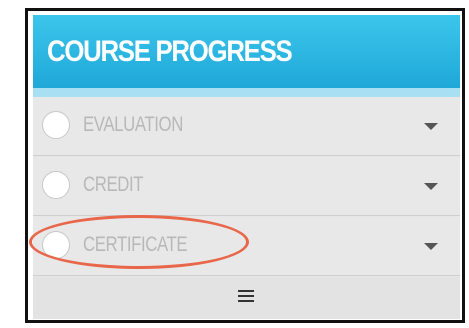 The width and height of the screenshot is (469, 328). Describe the element at coordinates (113, 184) in the screenshot. I see `progress-row-label: CREDIT` at that location.